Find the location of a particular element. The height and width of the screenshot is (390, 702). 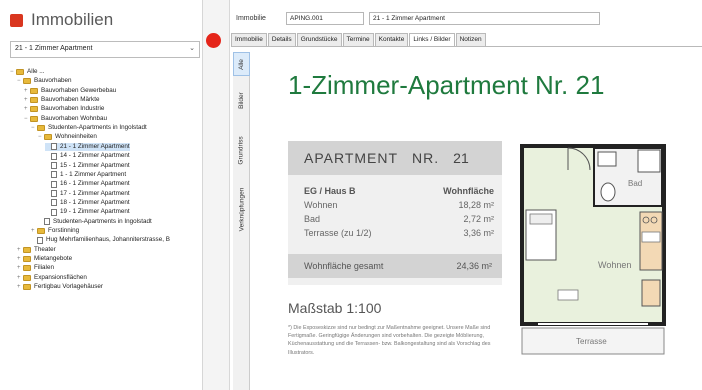

area-row-label: Wohnen is located at coordinates (321, 205).